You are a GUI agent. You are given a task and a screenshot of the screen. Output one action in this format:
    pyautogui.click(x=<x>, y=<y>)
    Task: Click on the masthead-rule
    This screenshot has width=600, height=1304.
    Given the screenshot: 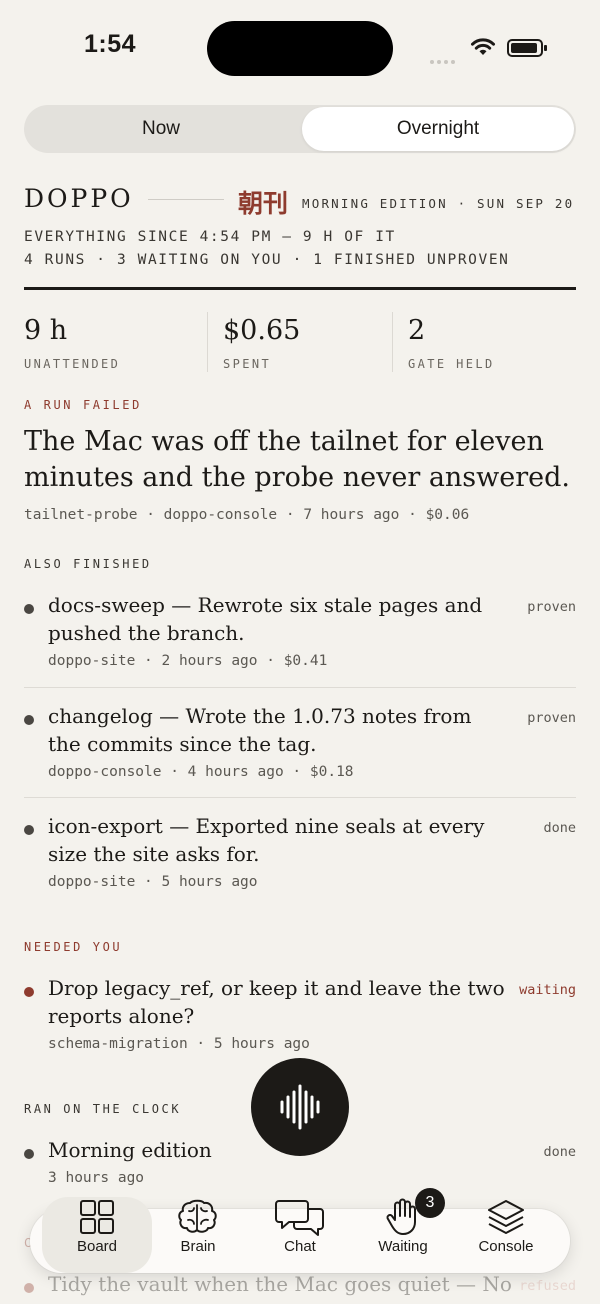 What is the action you would take?
    pyautogui.click(x=186, y=199)
    